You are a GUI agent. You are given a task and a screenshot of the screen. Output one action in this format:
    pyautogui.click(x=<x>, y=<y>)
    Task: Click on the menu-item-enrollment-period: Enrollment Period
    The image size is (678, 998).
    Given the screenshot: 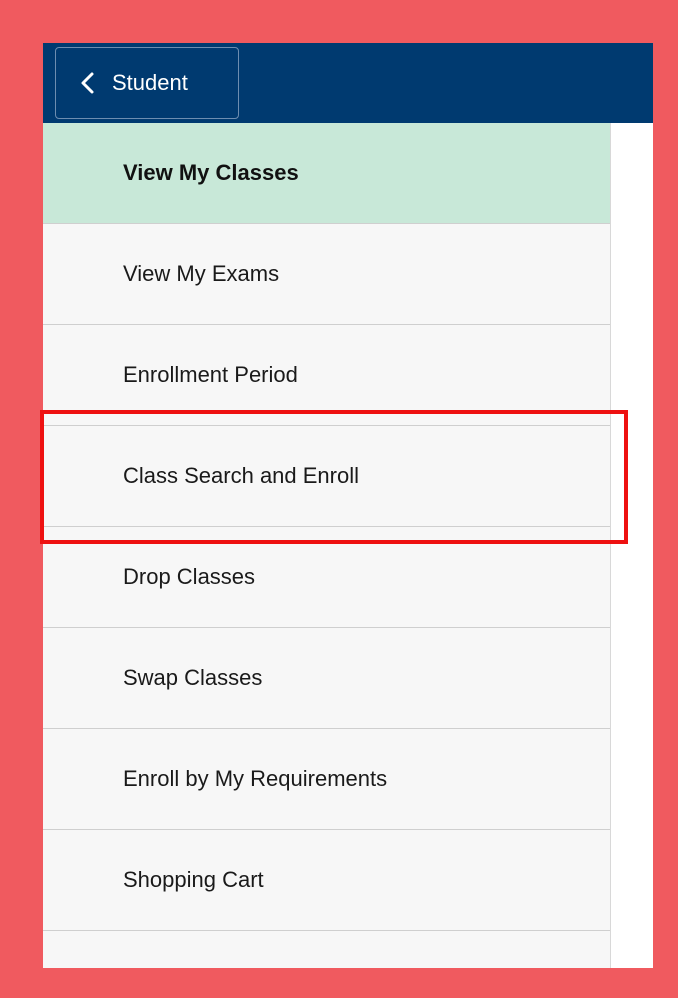 What is the action you would take?
    pyautogui.click(x=326, y=375)
    